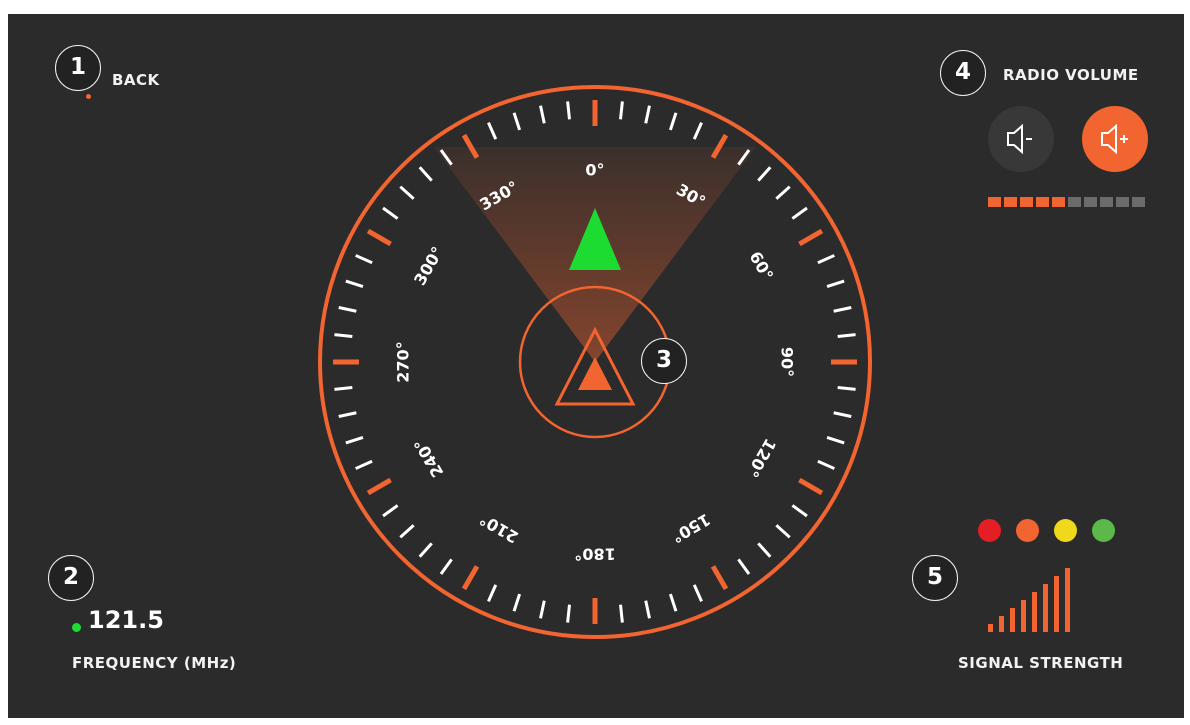 The height and width of the screenshot is (725, 1190). I want to click on heading-label: 90°, so click(787, 362).